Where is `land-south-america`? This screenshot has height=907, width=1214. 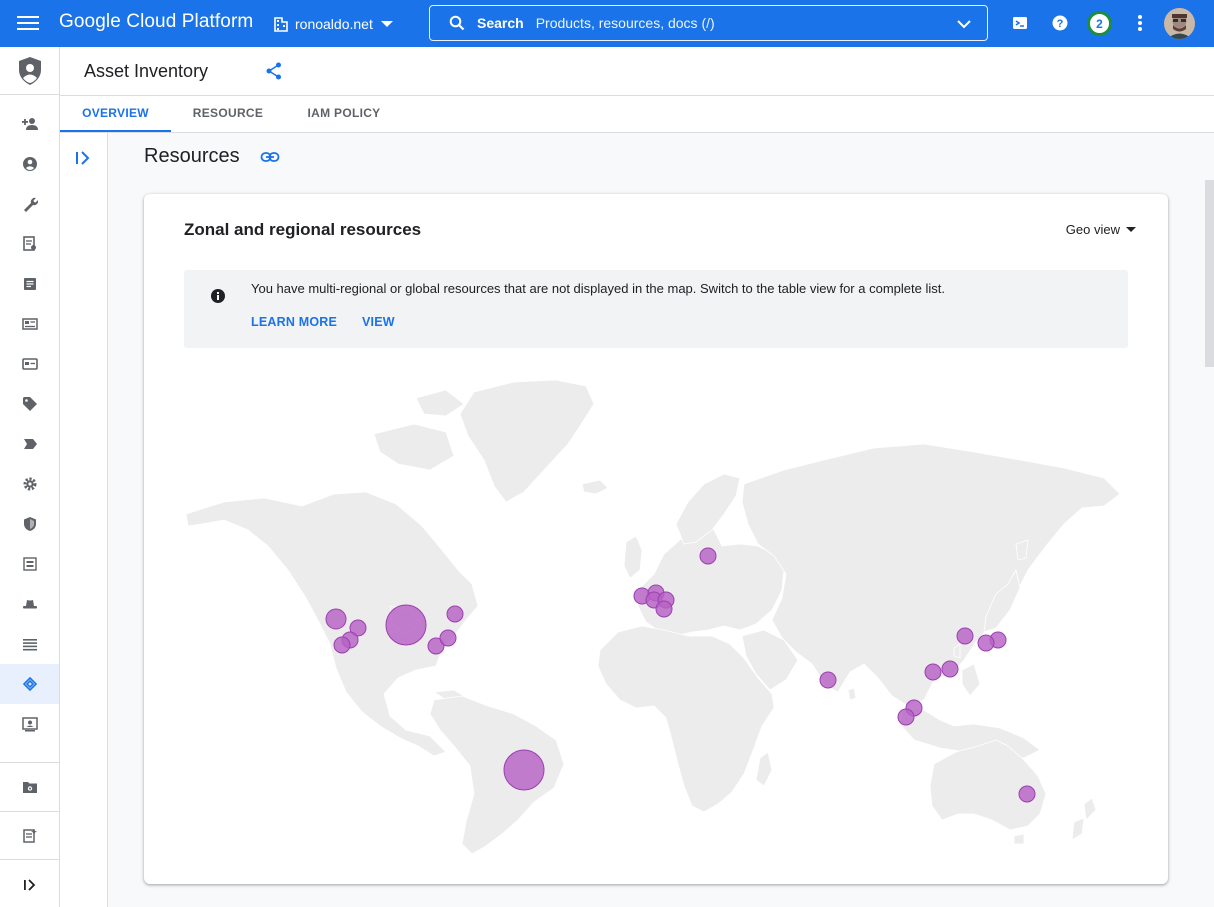
land-south-america is located at coordinates (497, 775).